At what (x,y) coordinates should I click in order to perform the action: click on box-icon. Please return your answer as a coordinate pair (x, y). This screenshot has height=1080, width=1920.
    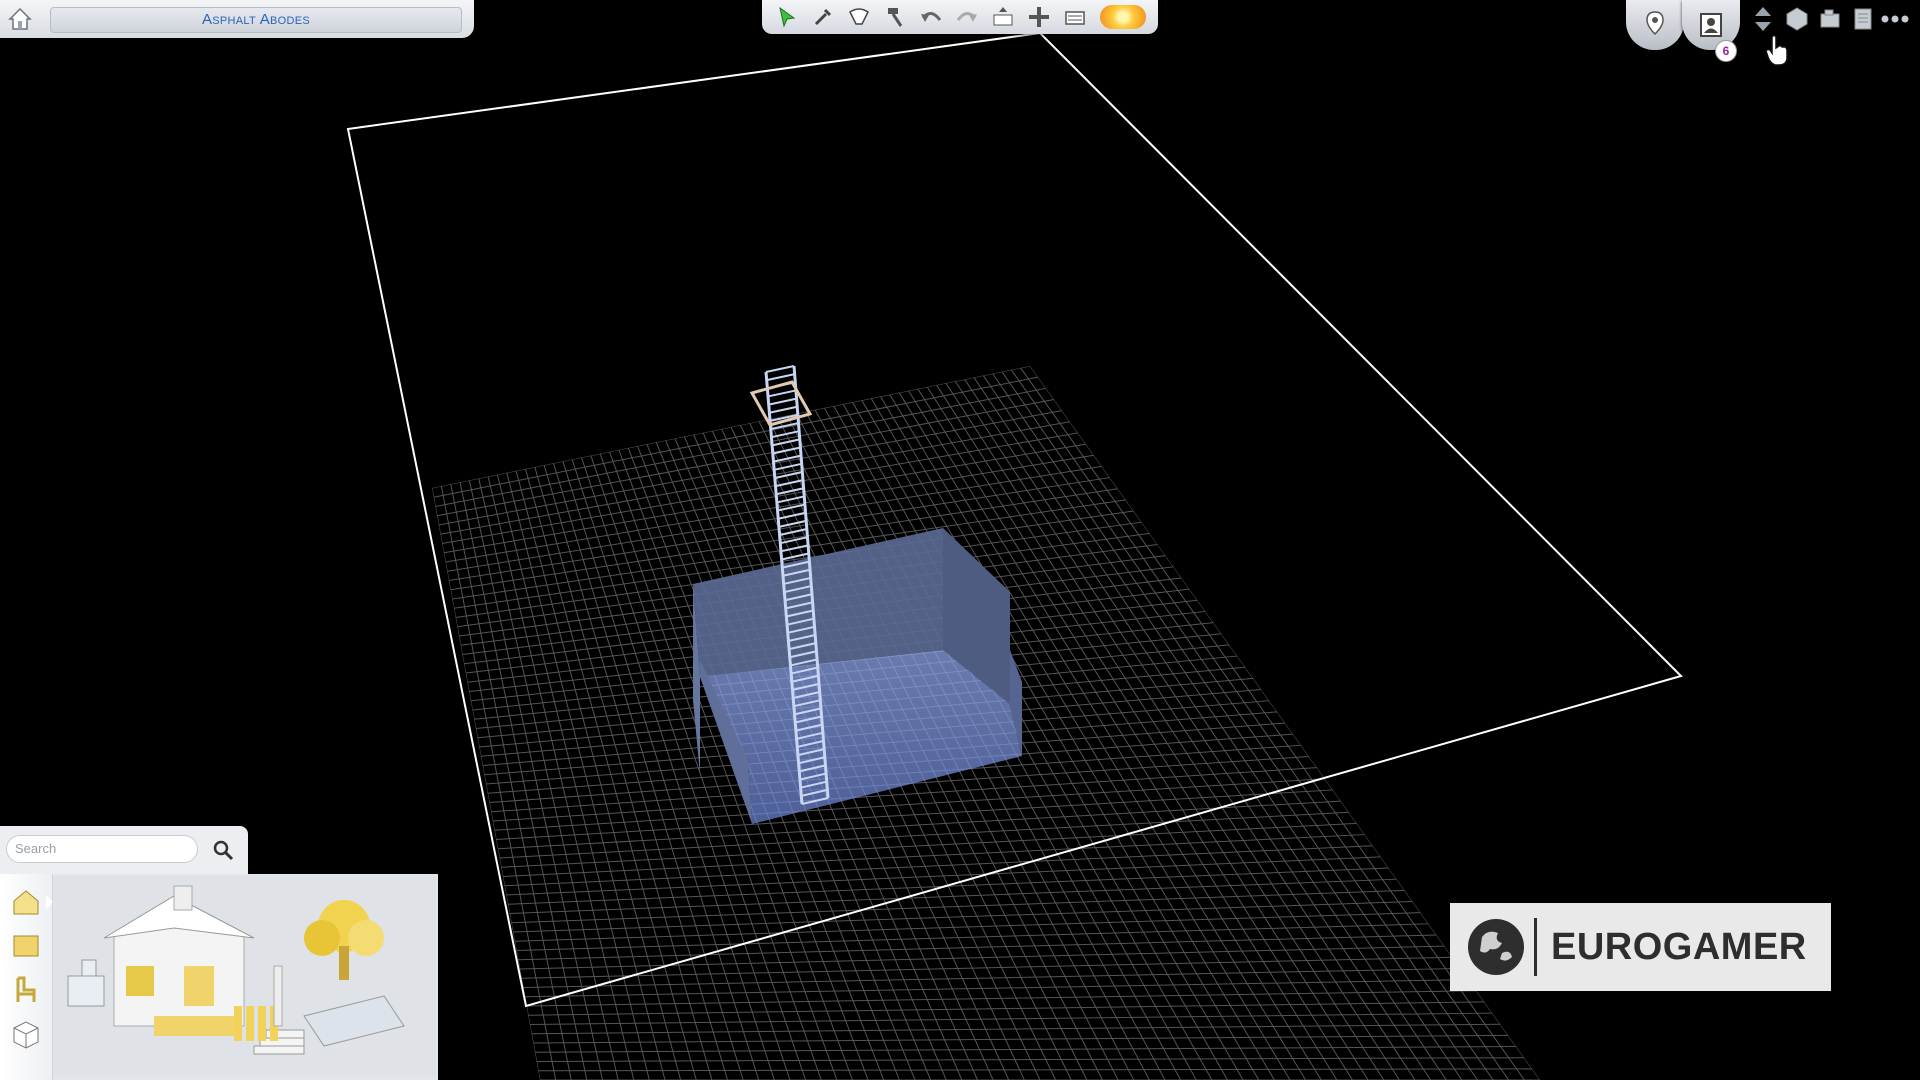
    Looking at the image, I should click on (26, 1035).